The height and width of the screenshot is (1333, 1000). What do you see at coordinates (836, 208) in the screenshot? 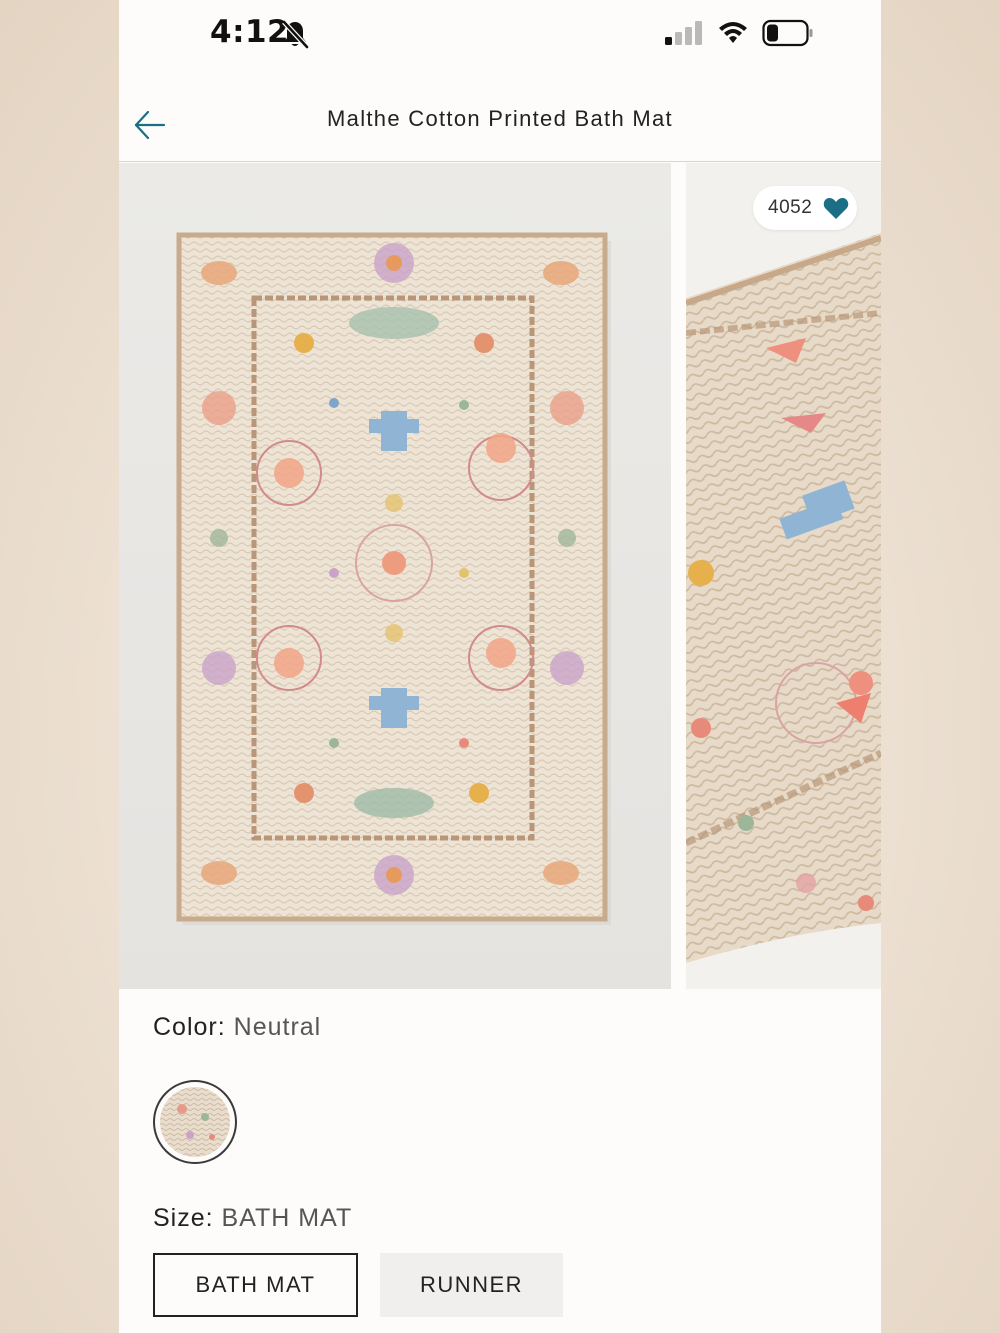
I see `heart-icon` at bounding box center [836, 208].